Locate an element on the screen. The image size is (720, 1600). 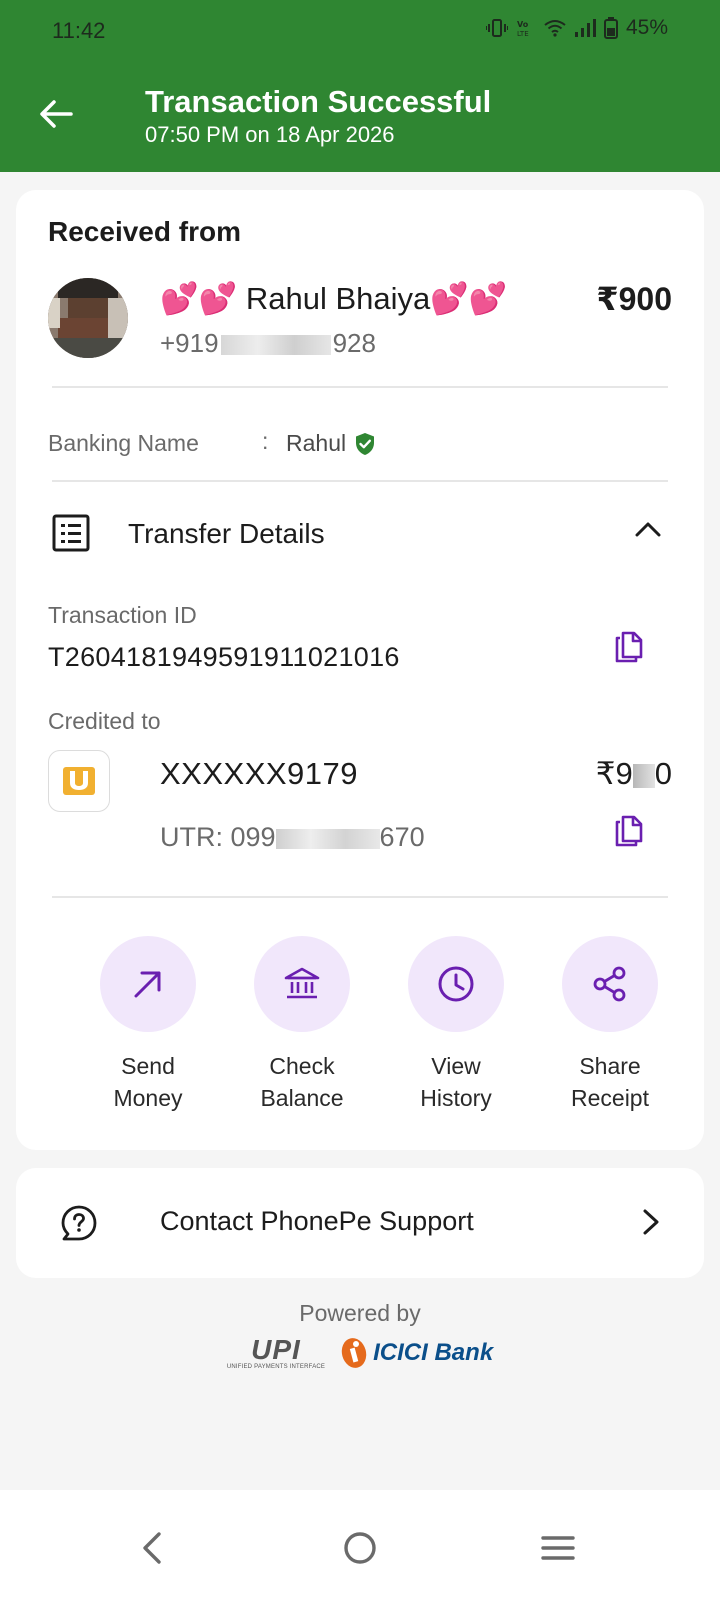
contact-support-row: Contact PhonePe Support is located at coordinates (360, 1223).